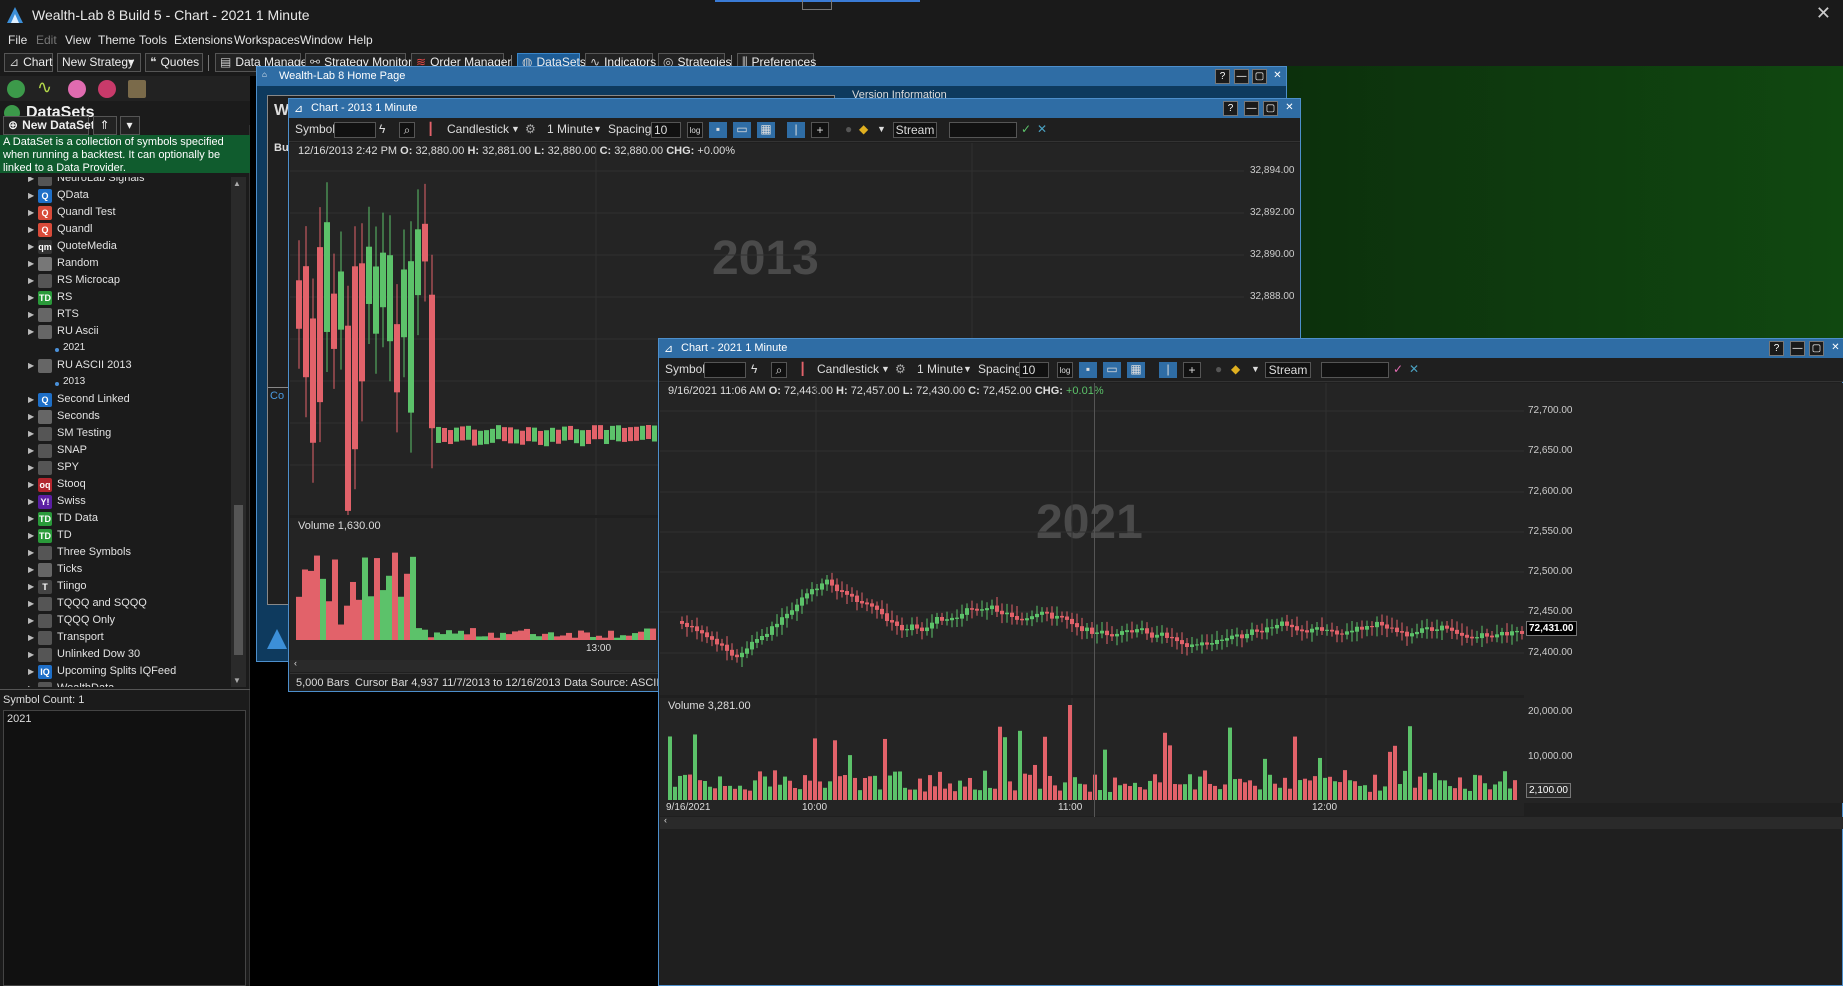 The height and width of the screenshot is (986, 1843). What do you see at coordinates (771, 76) in the screenshot?
I see `home-window-titlebar: ⌂ Wealth-Lab 8 Home Page ? — ▢ ✕` at bounding box center [771, 76].